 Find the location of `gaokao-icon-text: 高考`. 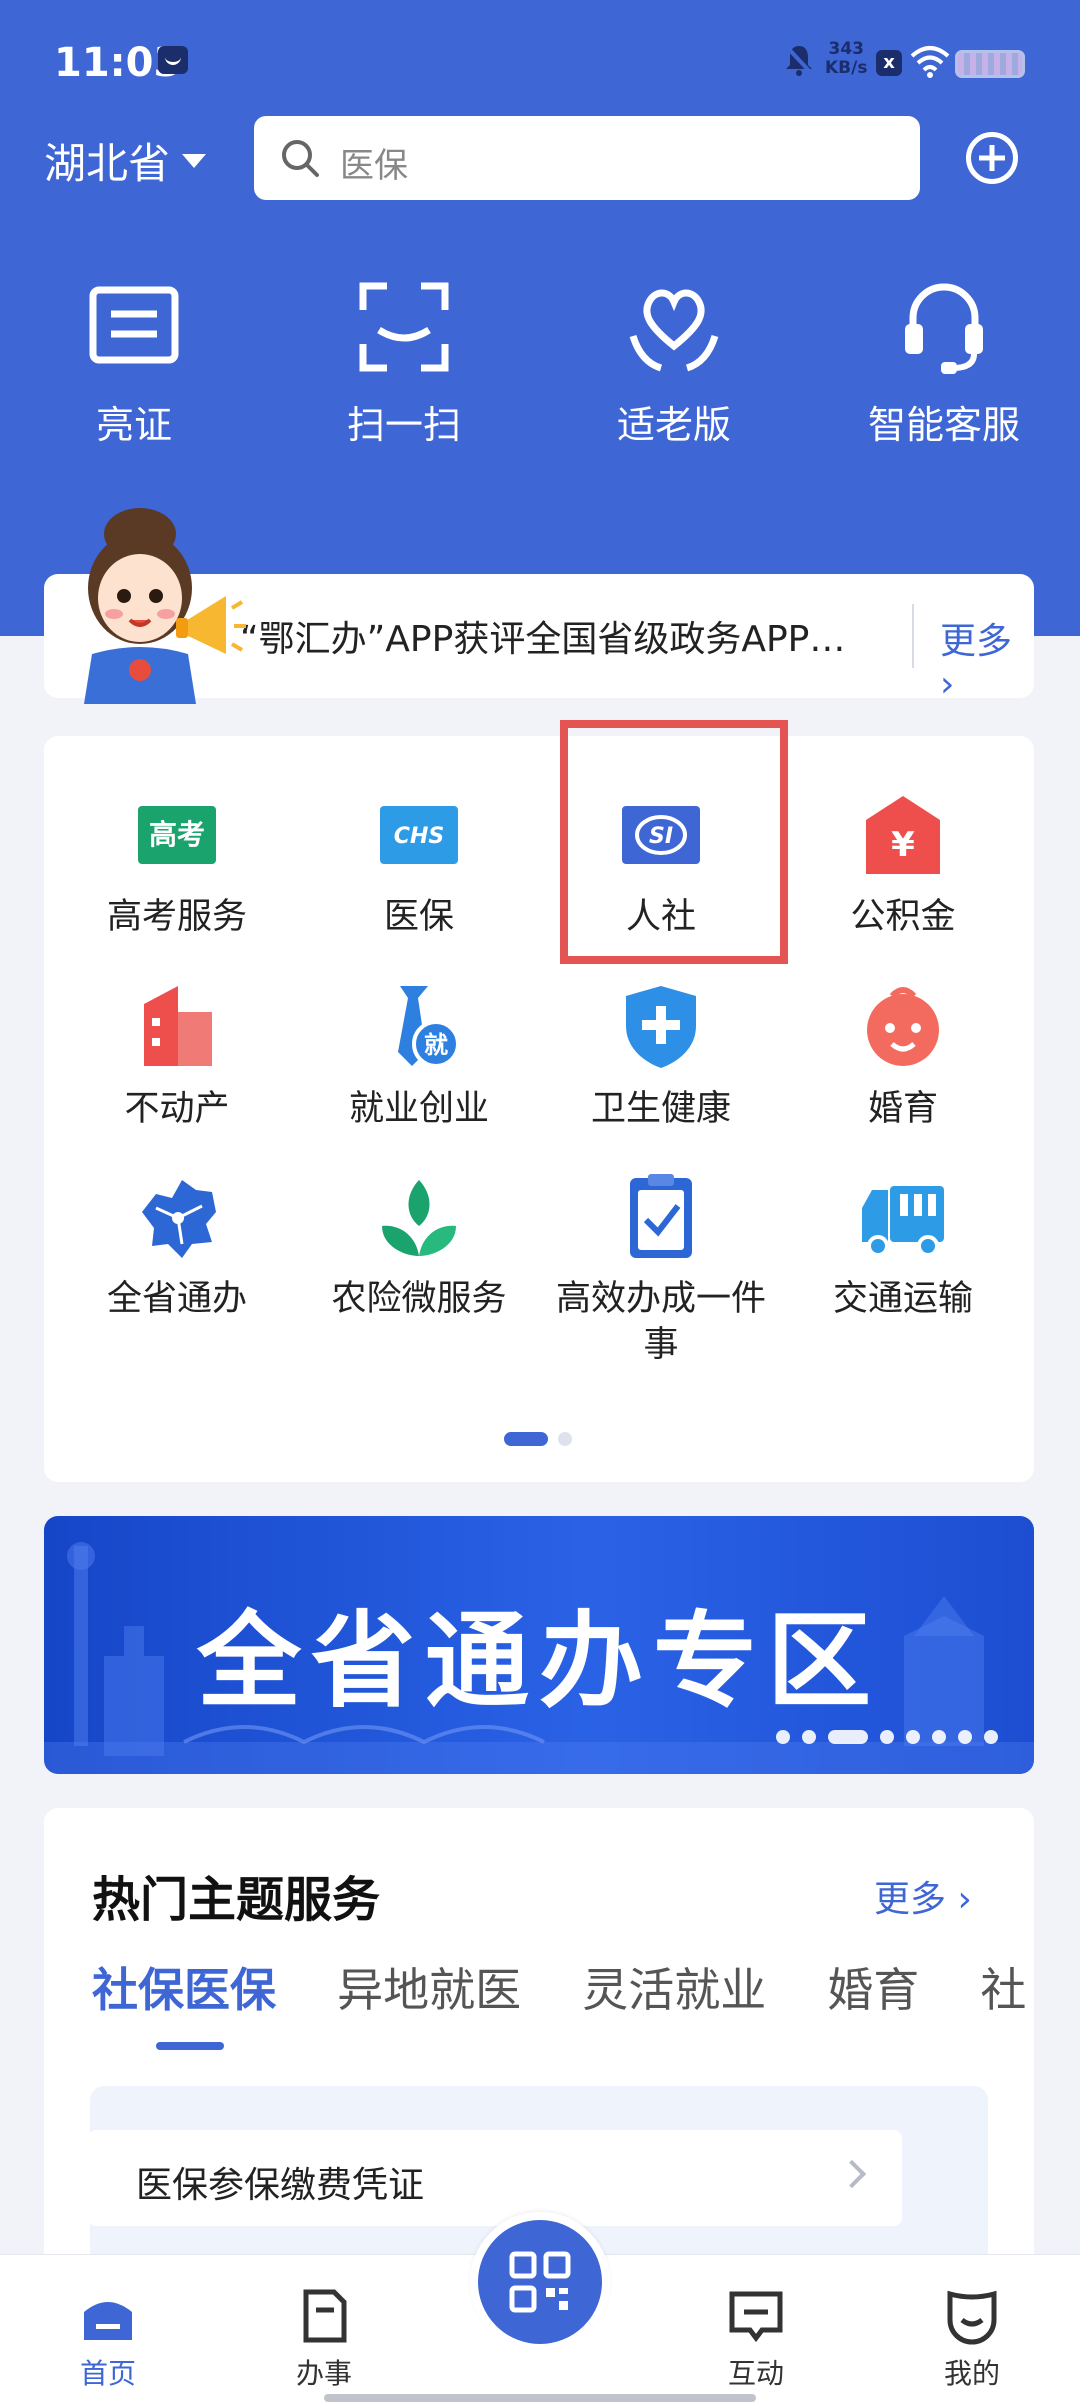

gaokao-icon-text: 高考 is located at coordinates (177, 834).